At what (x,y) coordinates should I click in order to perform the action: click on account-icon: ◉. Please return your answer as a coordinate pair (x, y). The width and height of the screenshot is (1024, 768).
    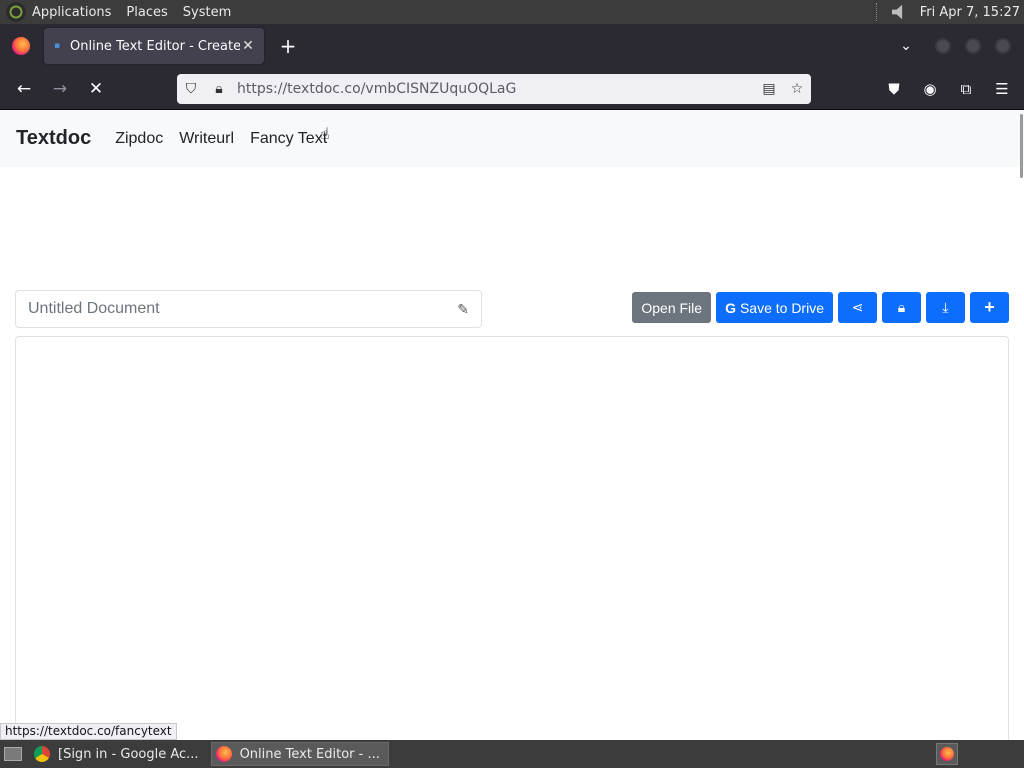
    Looking at the image, I should click on (930, 89).